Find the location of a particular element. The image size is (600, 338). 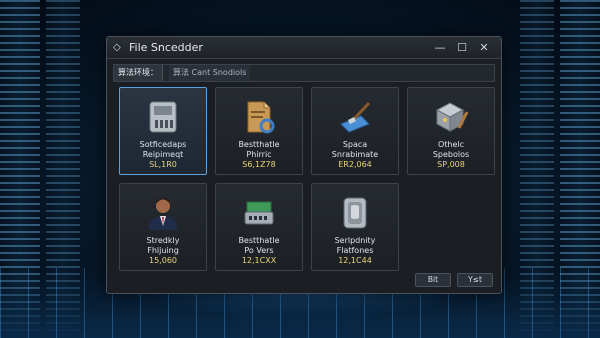

footer-buttons: Bit Y≤t is located at coordinates (454, 280).